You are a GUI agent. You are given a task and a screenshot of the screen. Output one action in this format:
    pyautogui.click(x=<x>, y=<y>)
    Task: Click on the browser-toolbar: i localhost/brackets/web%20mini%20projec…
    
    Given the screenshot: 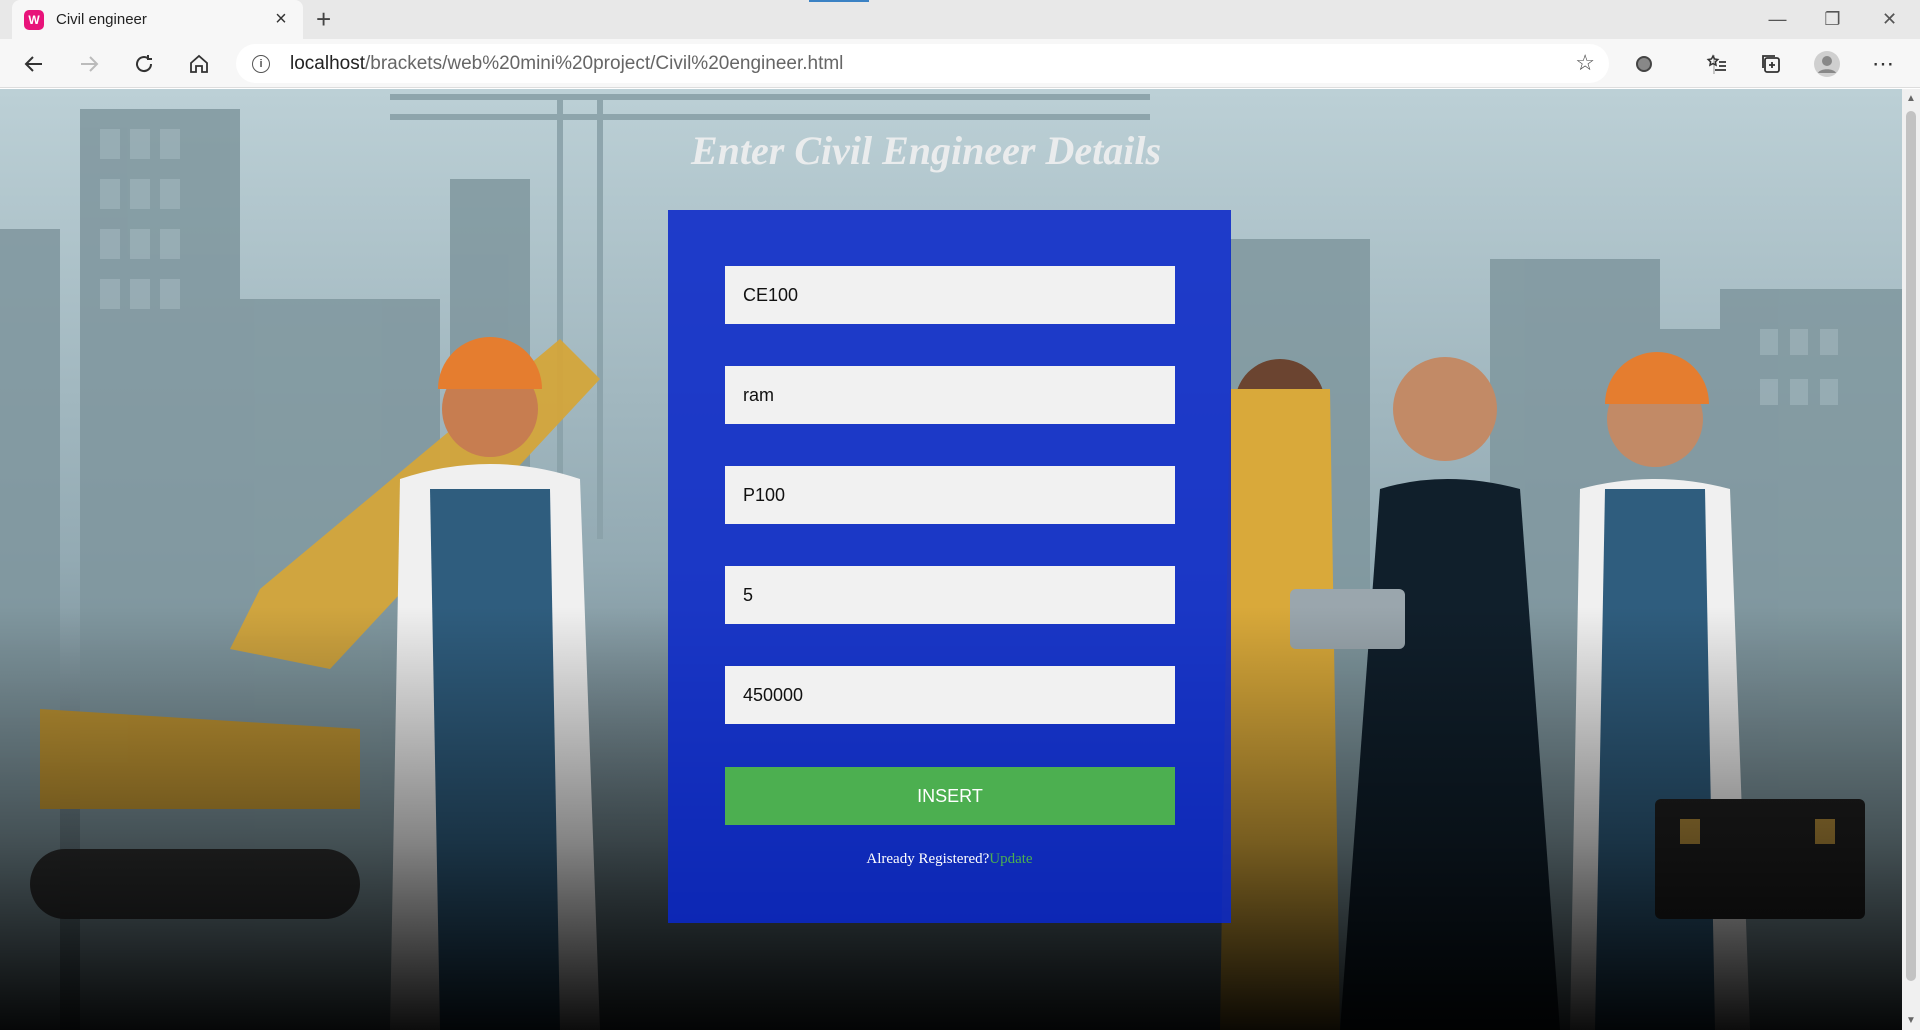 What is the action you would take?
    pyautogui.click(x=960, y=63)
    